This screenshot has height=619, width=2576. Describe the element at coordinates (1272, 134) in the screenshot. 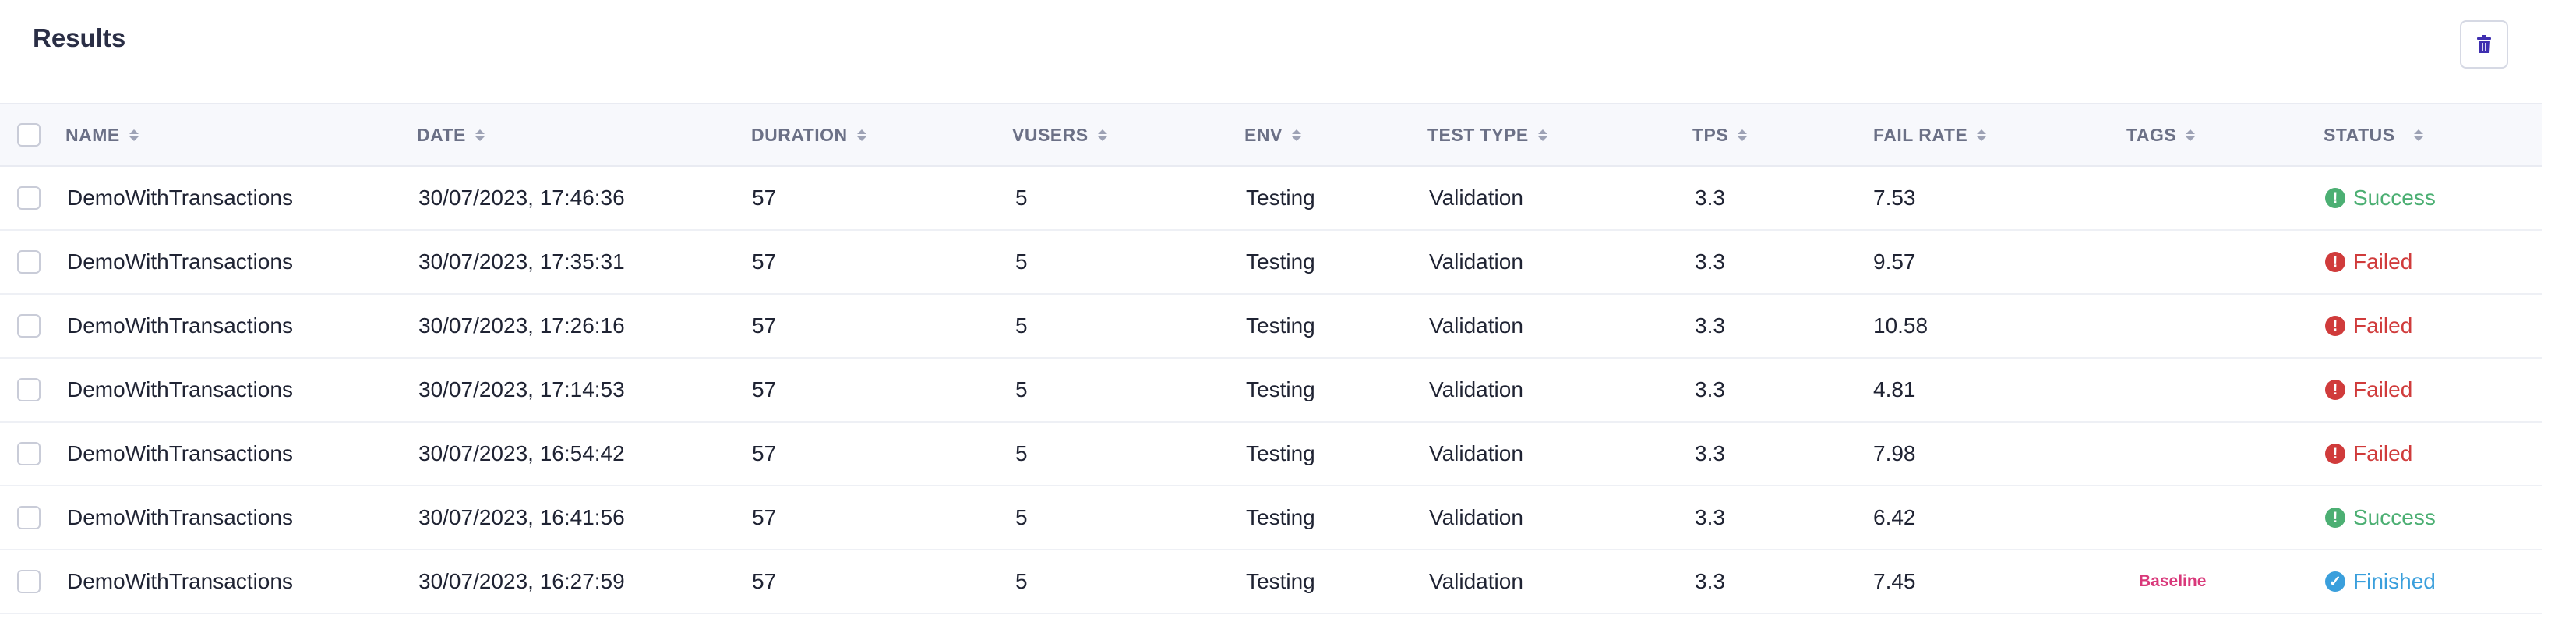

I see `column-header-env: ENV` at that location.